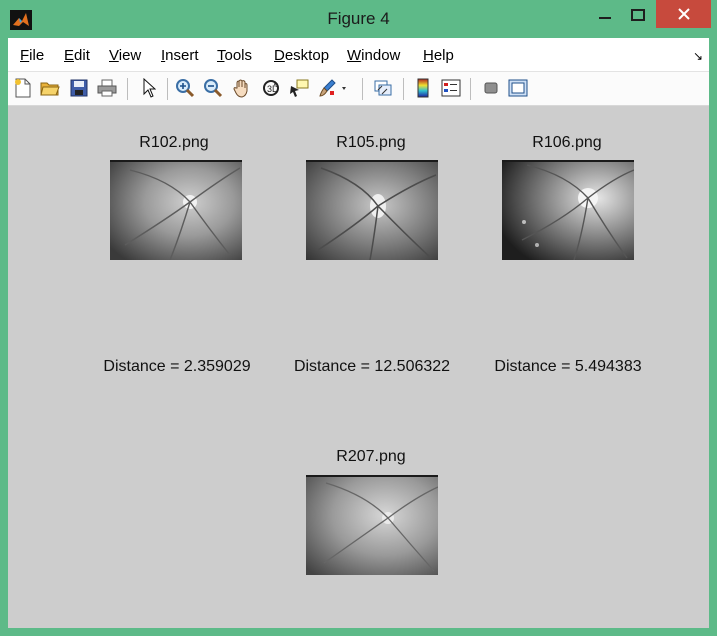  I want to click on menu-file: File, so click(32, 55).